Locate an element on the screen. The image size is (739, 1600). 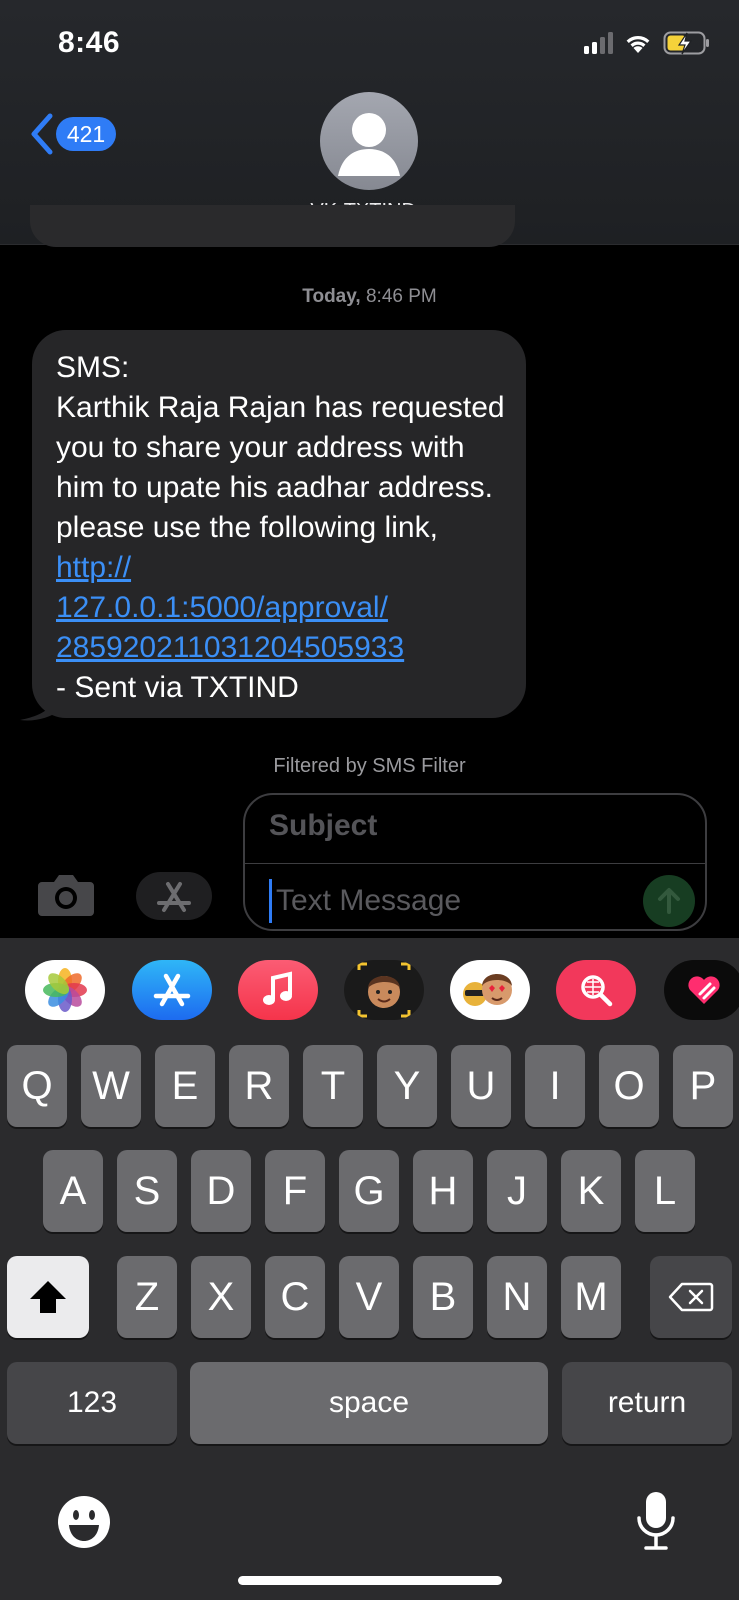
memoji-stickers-icon is located at coordinates (487, 990).